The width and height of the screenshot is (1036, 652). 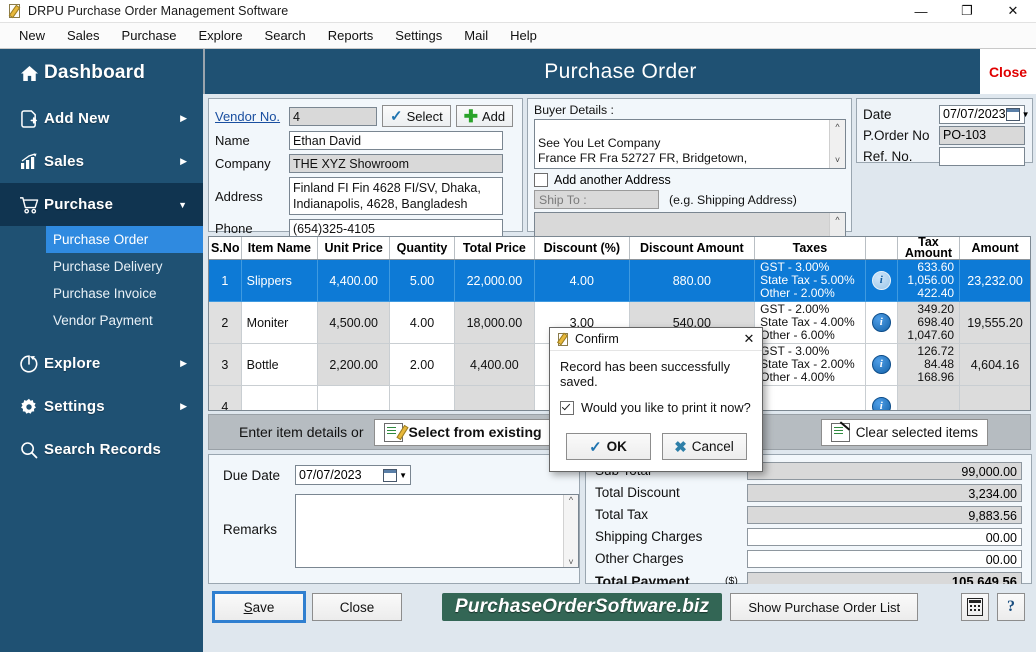 I want to click on help-button: ?, so click(x=1011, y=607).